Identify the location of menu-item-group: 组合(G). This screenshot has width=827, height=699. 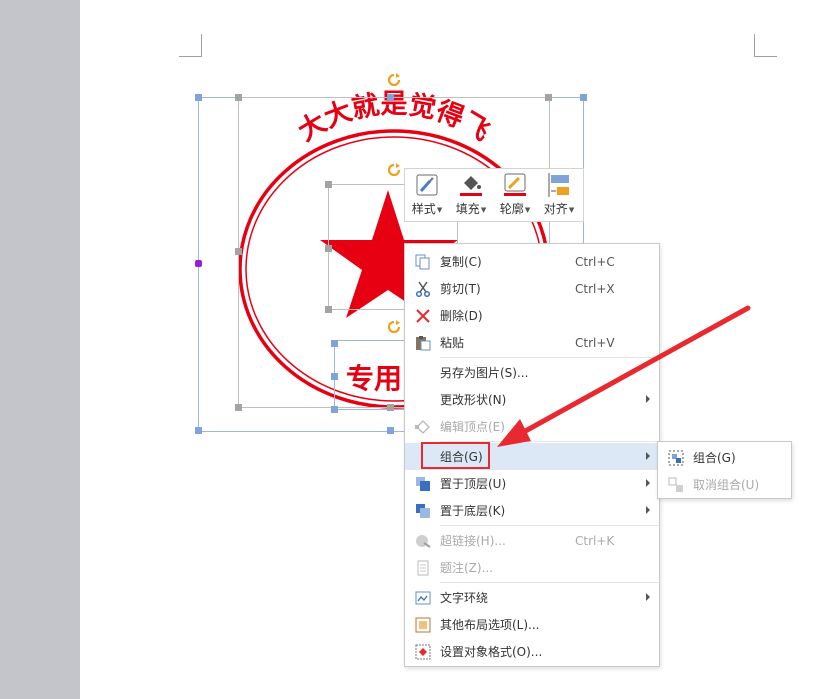
(532, 456).